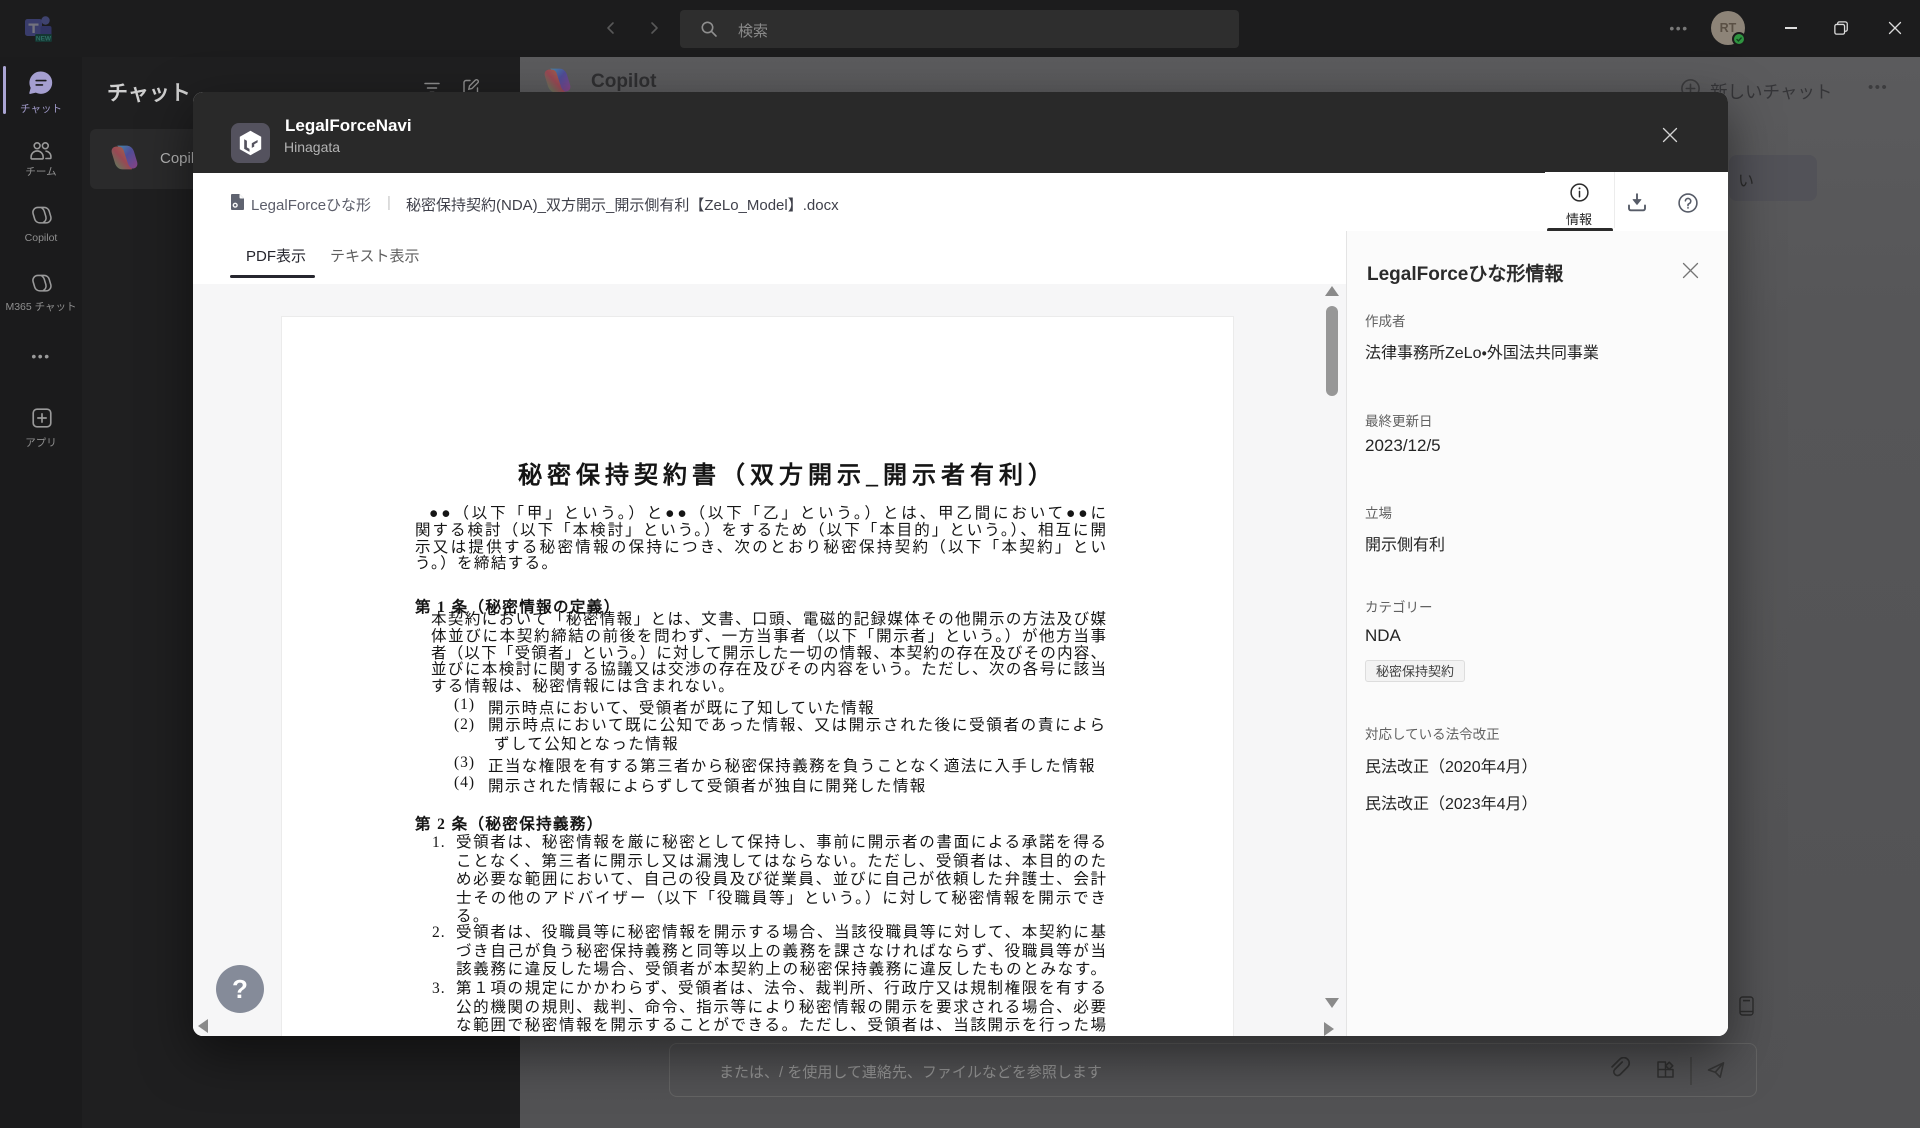 The height and width of the screenshot is (1128, 1920). I want to click on svg-text: NEW, so click(44, 38).